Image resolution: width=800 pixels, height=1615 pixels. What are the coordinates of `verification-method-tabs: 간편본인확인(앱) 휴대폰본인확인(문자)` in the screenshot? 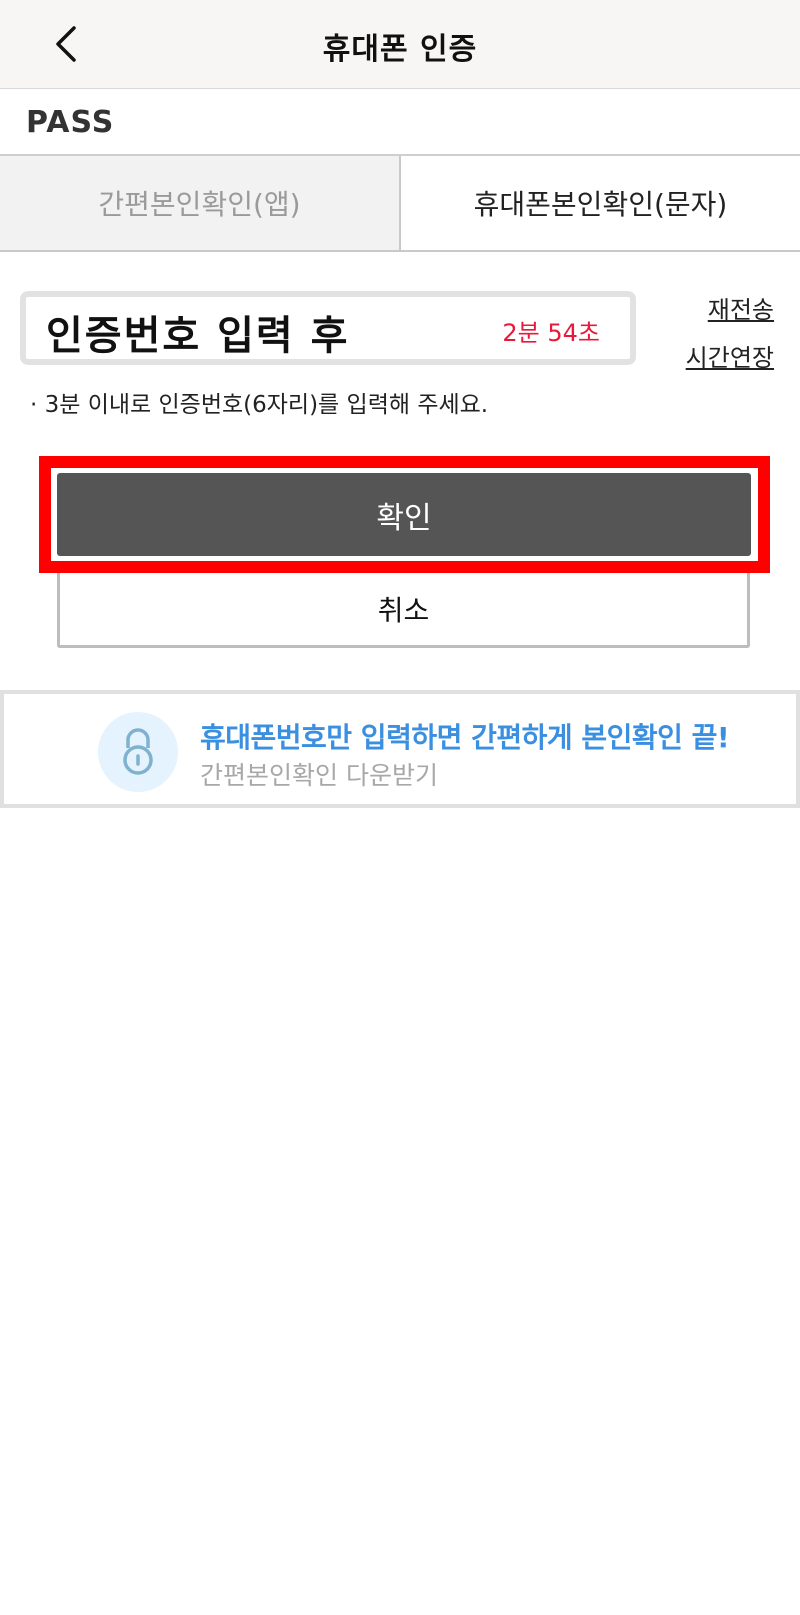 It's located at (400, 204).